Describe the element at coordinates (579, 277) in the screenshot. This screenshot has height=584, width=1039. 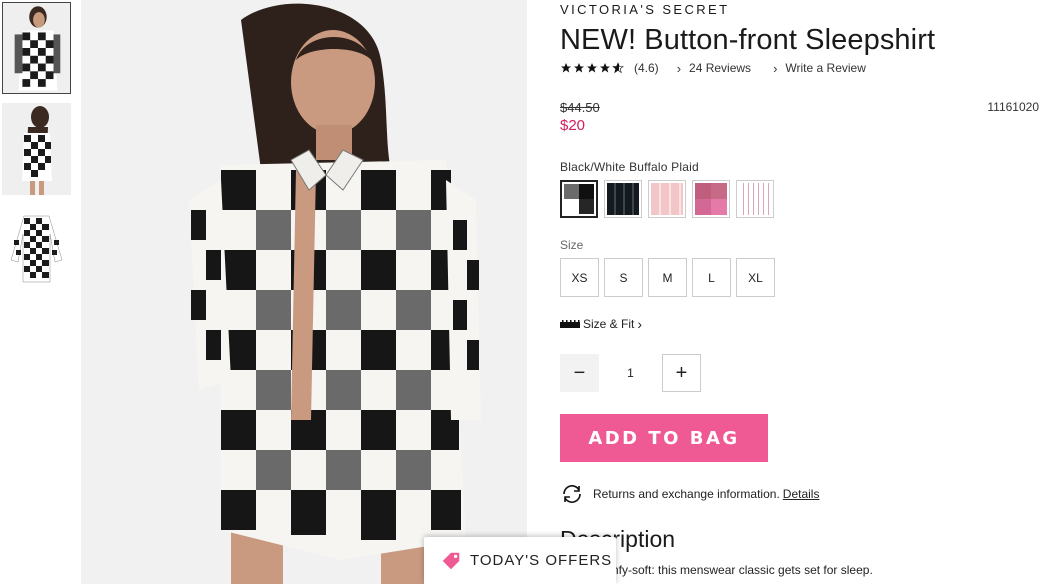
I see `size-xs-button: XS` at that location.